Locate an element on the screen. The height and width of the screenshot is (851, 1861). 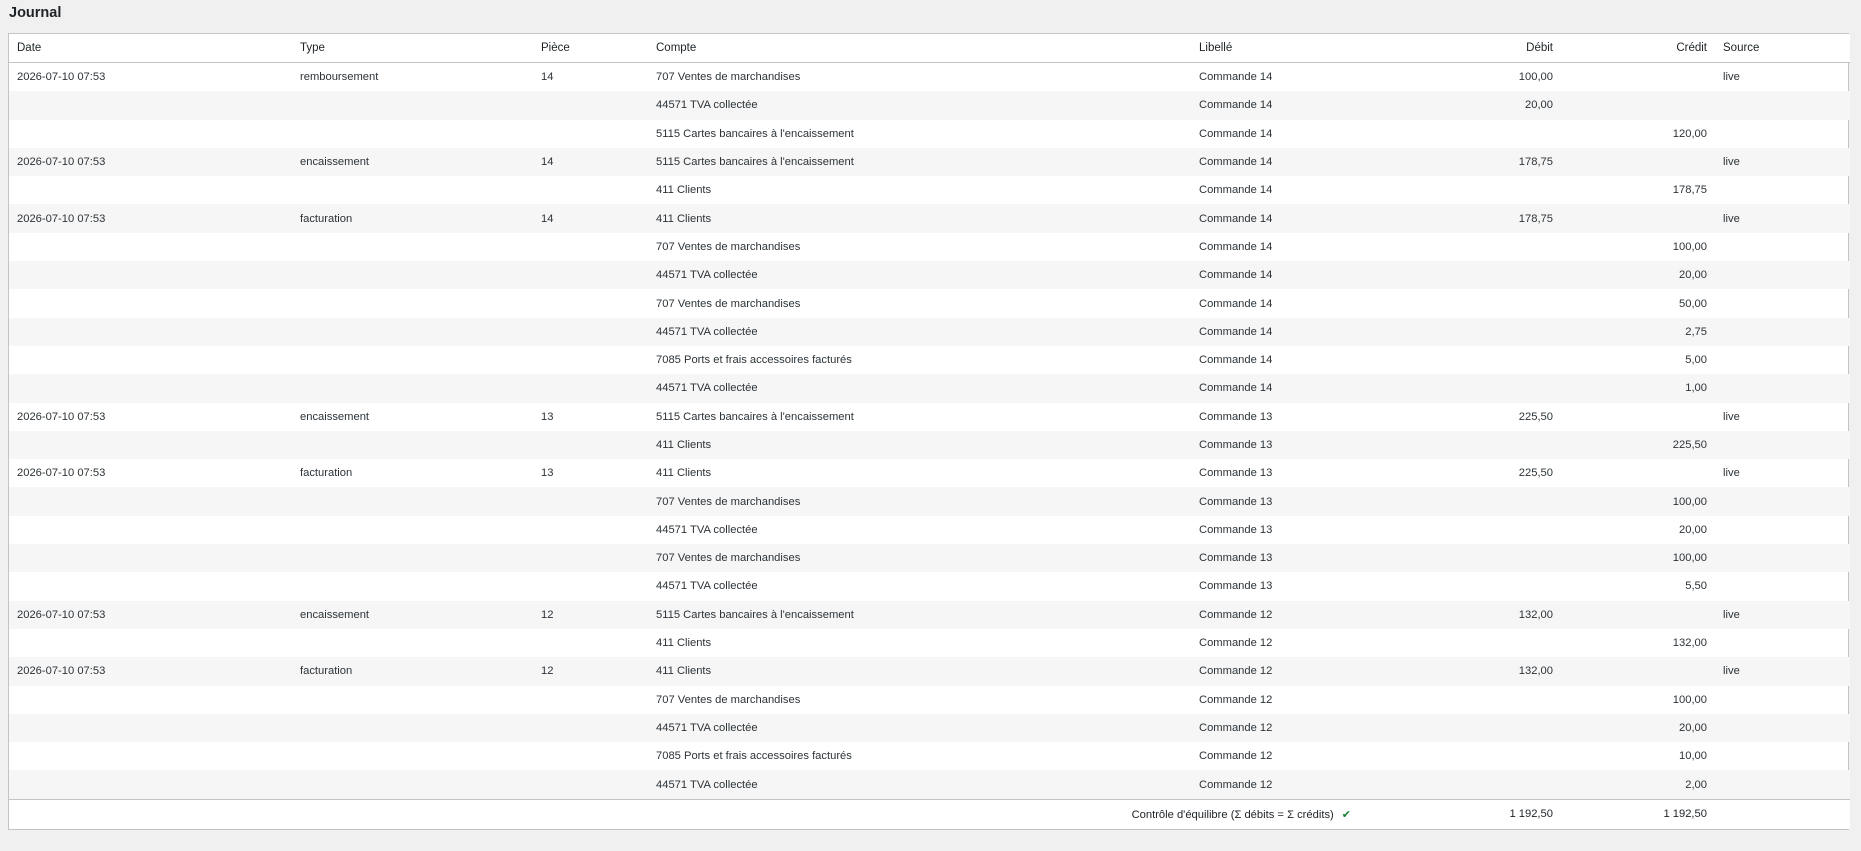
cell-debit: 20,00 is located at coordinates (1476, 105).